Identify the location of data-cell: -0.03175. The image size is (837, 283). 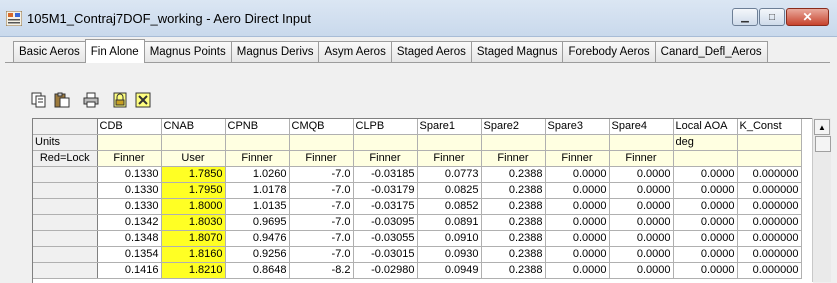
(385, 206).